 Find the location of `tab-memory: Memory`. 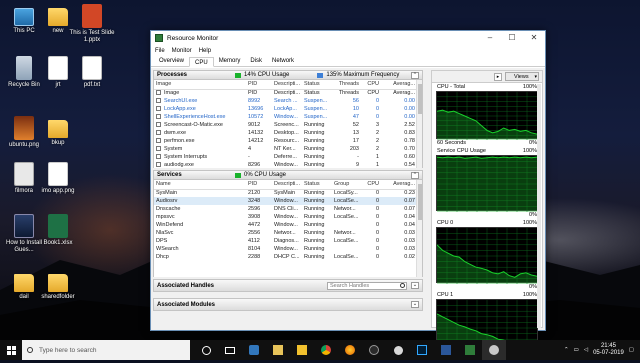

tab-memory: Memory is located at coordinates (230, 61).